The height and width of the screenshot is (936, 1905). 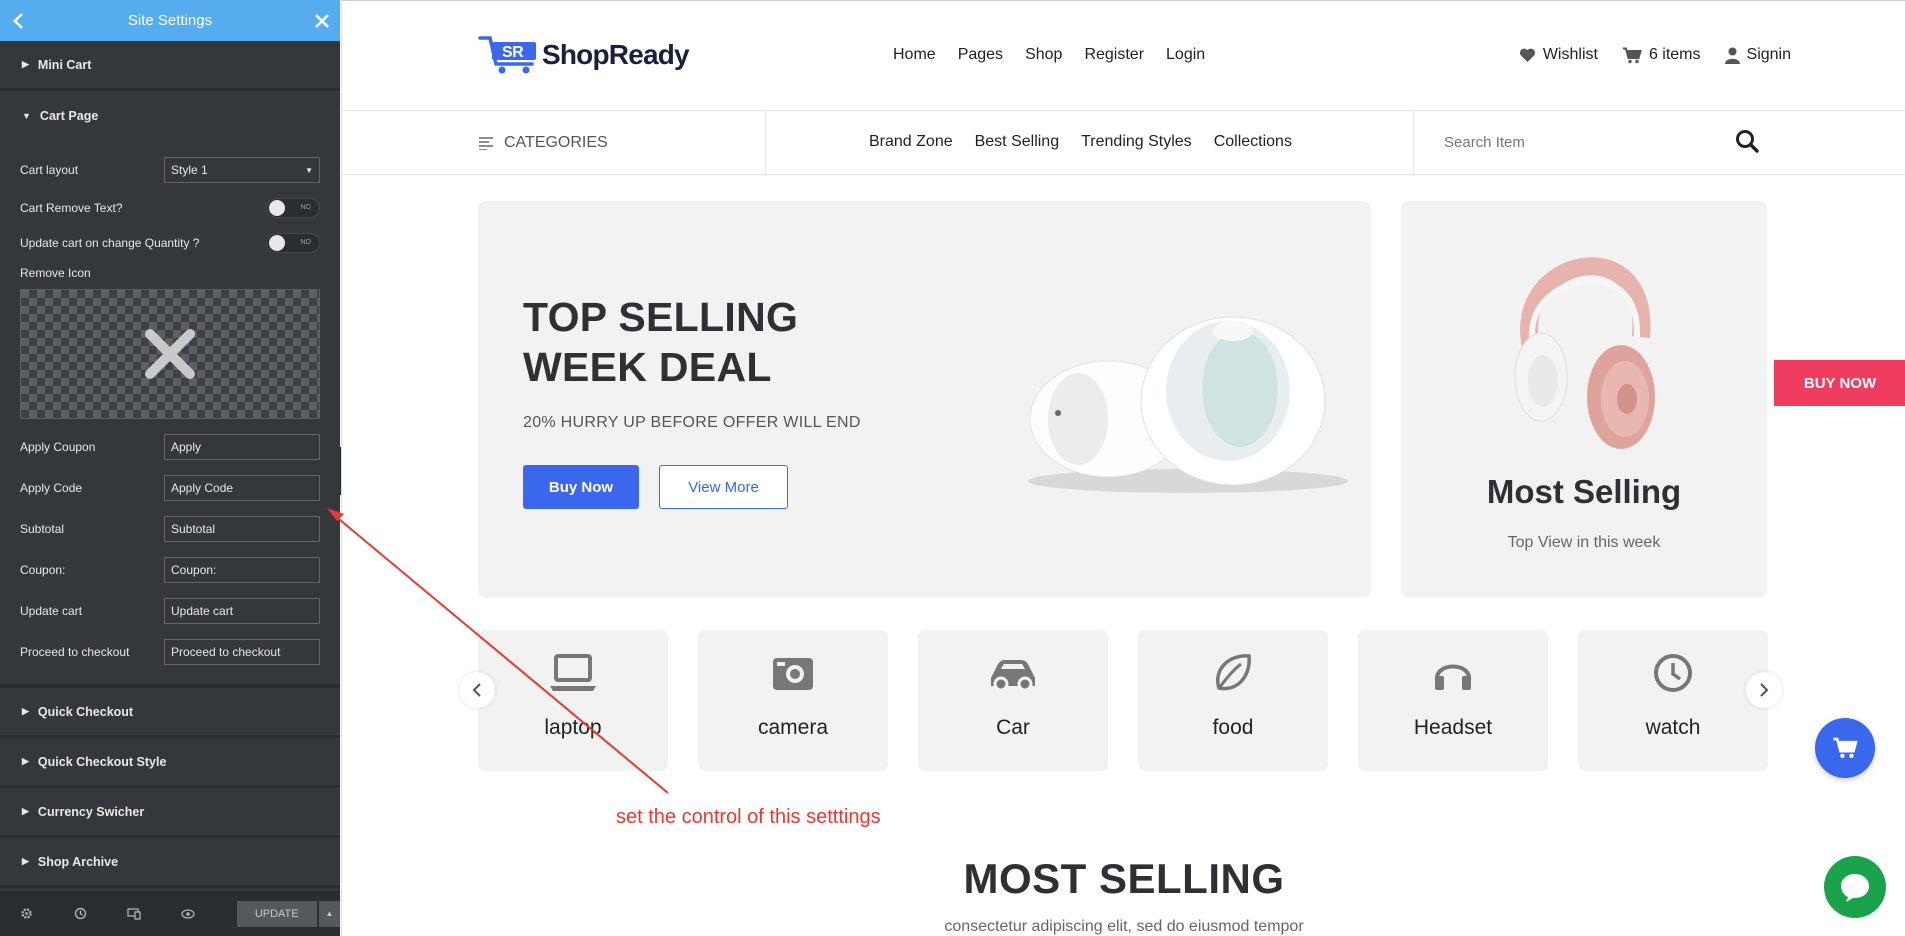 I want to click on nav-register: Register, so click(x=1114, y=55).